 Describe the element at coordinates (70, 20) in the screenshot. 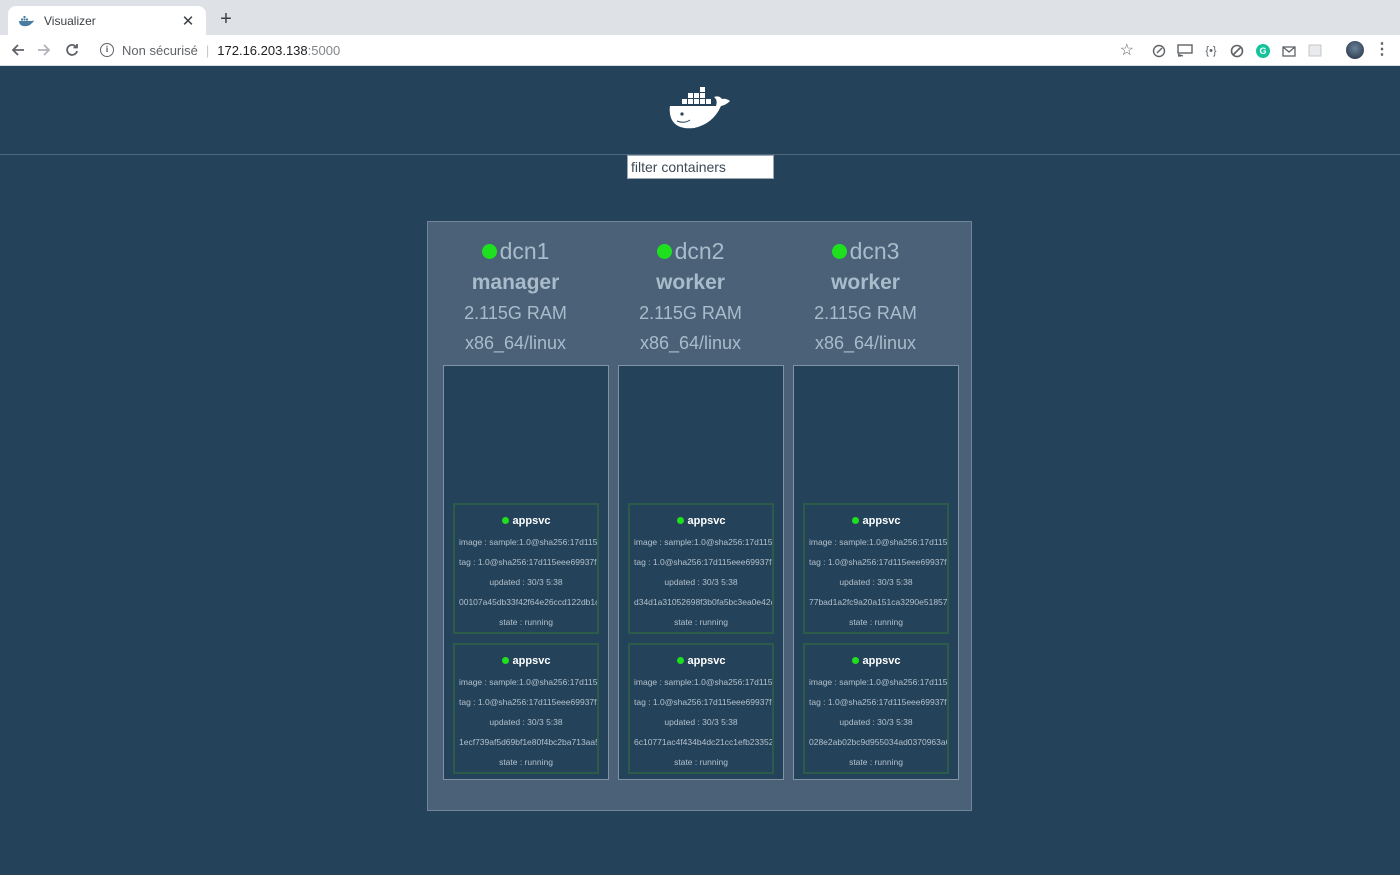

I see `tab-title: Visualizer` at that location.